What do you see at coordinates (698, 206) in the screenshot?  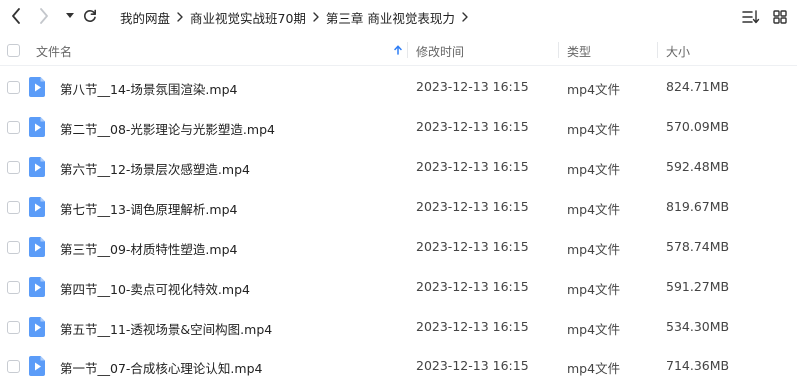 I see `file-size: 819.67MB` at bounding box center [698, 206].